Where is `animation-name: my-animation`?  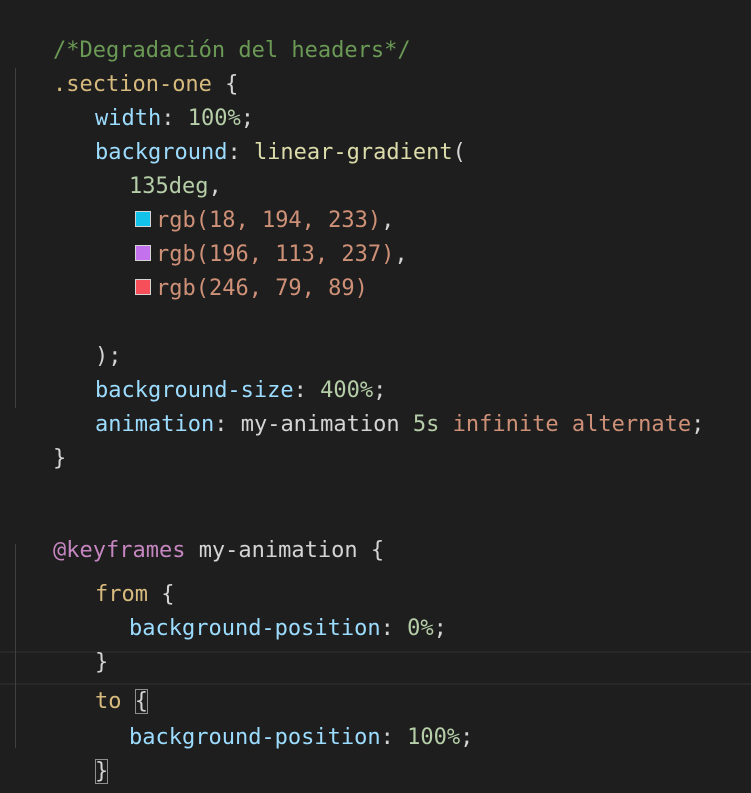
animation-name: my-animation is located at coordinates (320, 424).